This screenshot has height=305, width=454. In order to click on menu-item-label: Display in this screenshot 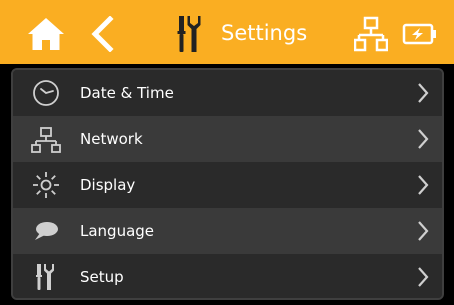, I will do `click(108, 185)`.